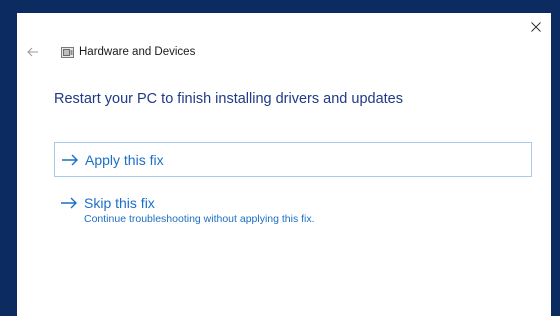  What do you see at coordinates (137, 52) in the screenshot?
I see `window-title: Hardware and Devices` at bounding box center [137, 52].